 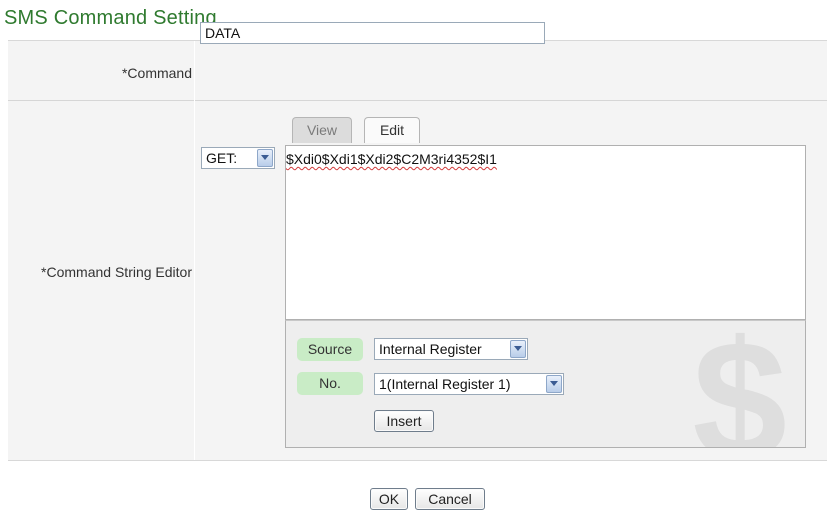 What do you see at coordinates (116, 272) in the screenshot?
I see `command-string-editor-label: *Command String Editor` at bounding box center [116, 272].